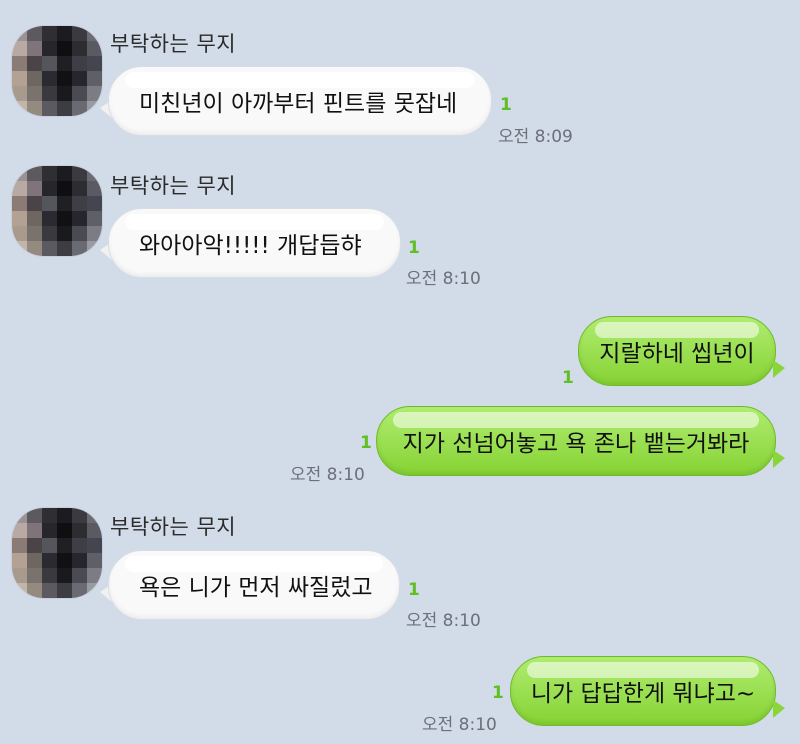 This screenshot has width=800, height=744. Describe the element at coordinates (250, 246) in the screenshot. I see `message-text: 와아아악!!!!! 개답듭햐` at that location.